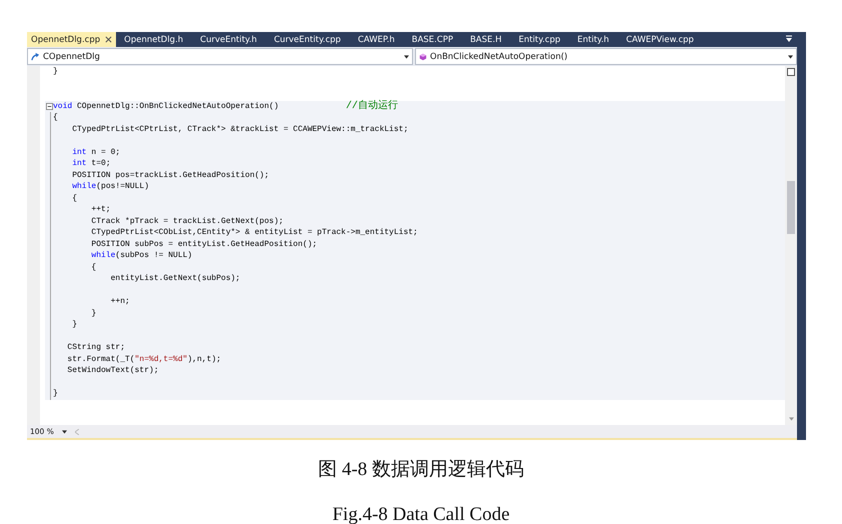 This screenshot has width=842, height=524. I want to click on scope-dropdown: COpennetDlg, so click(220, 56).